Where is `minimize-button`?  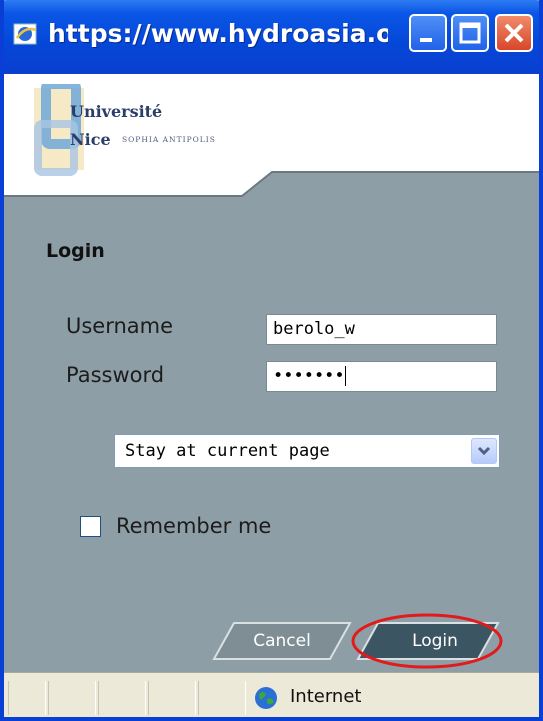
minimize-button is located at coordinates (428, 33).